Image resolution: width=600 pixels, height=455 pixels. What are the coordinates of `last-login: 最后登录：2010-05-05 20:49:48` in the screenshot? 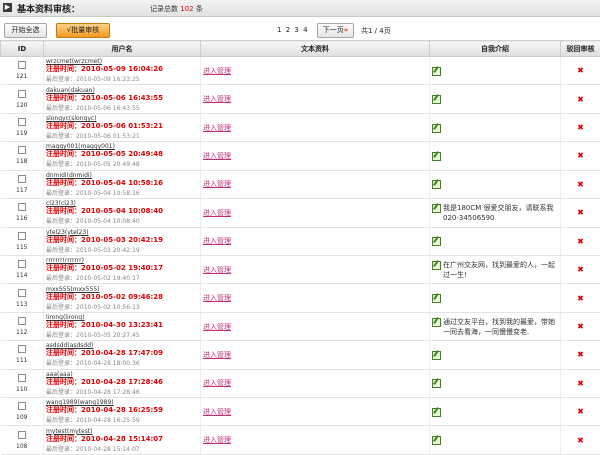 It's located at (93, 165).